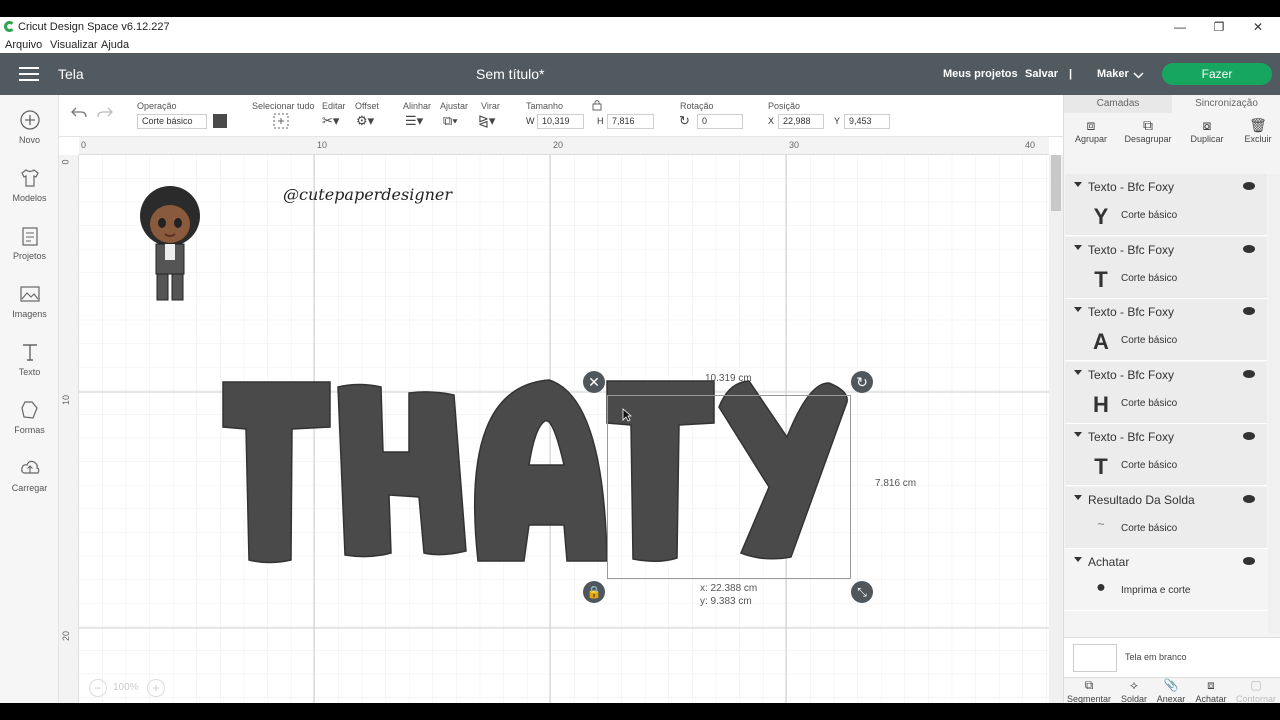  Describe the element at coordinates (1256, 690) in the screenshot. I see `contour-button: ▢ Contornar` at that location.